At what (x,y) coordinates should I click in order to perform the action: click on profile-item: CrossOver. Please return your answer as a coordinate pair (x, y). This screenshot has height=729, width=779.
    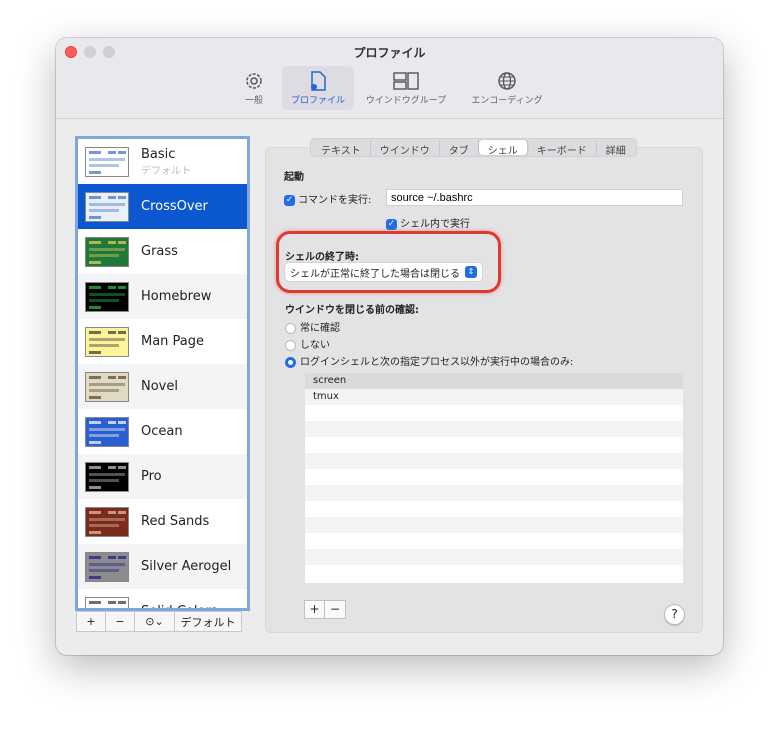
    Looking at the image, I should click on (162, 206).